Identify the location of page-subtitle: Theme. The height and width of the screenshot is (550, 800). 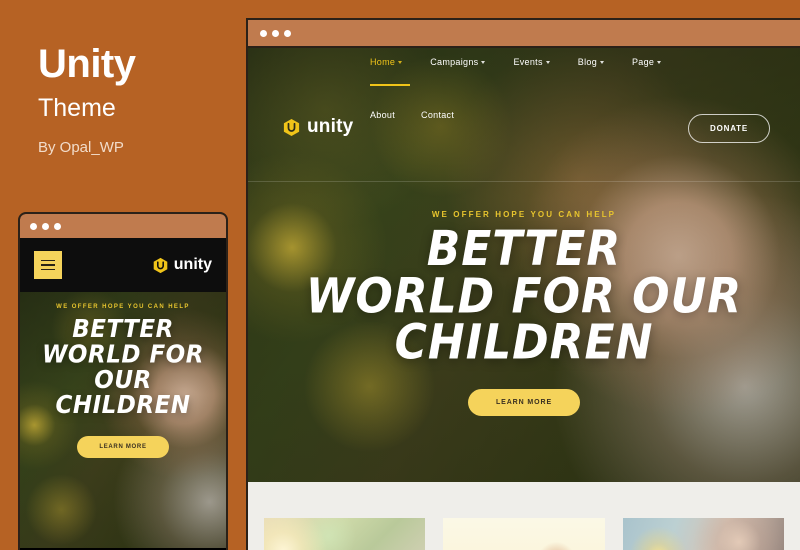
(77, 108).